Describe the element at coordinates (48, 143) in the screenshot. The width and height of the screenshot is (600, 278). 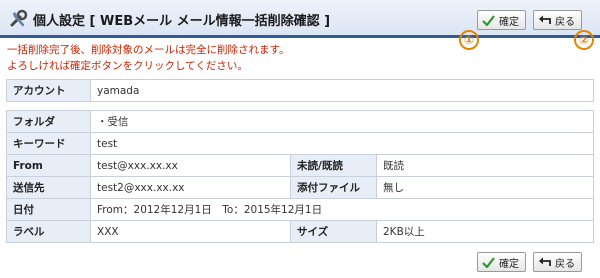
I see `keyword-label: キーワード` at that location.